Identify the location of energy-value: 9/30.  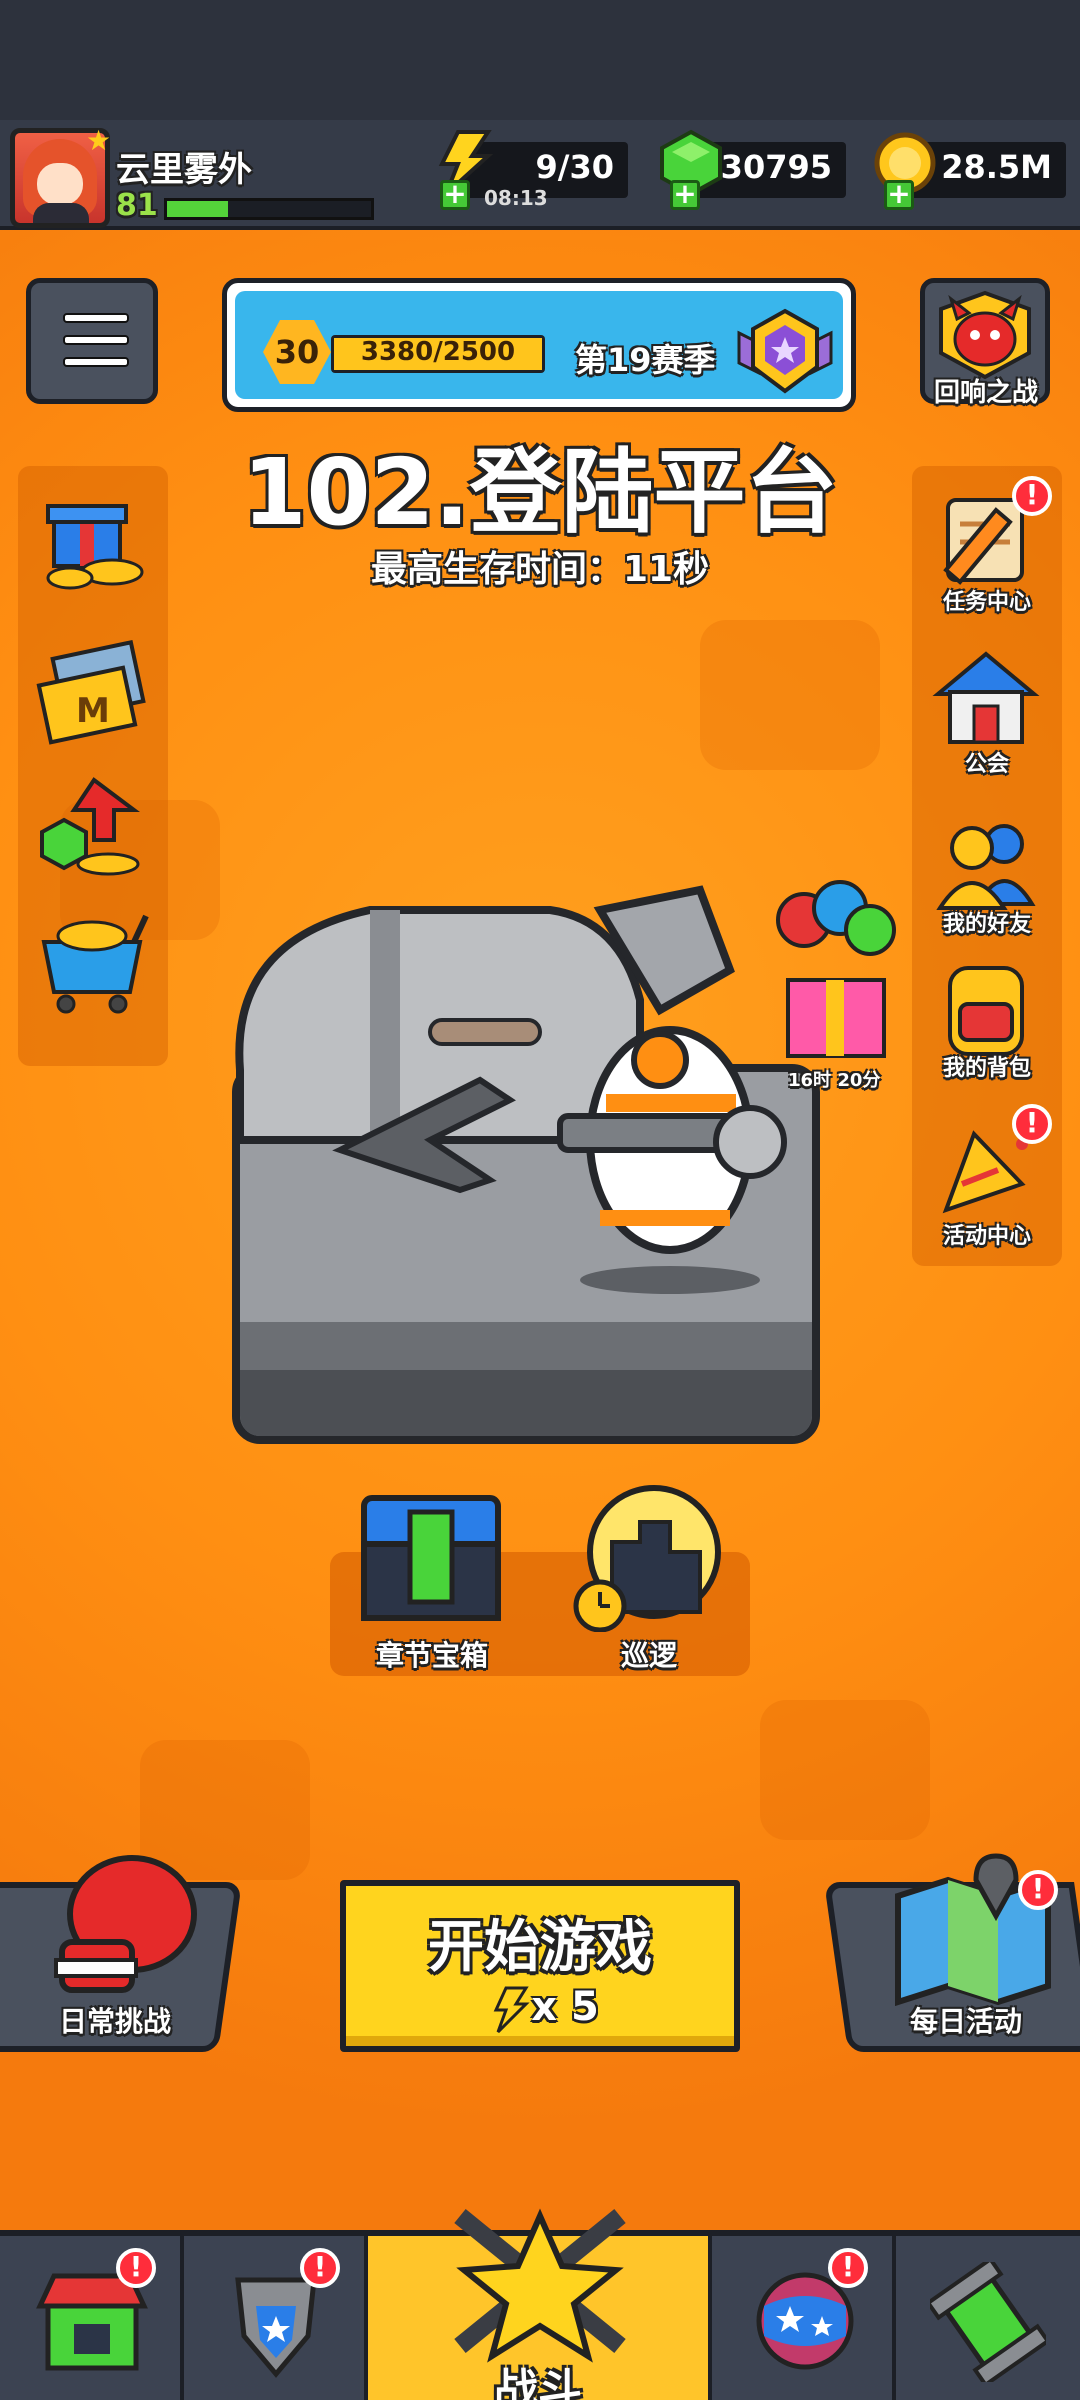
(574, 167).